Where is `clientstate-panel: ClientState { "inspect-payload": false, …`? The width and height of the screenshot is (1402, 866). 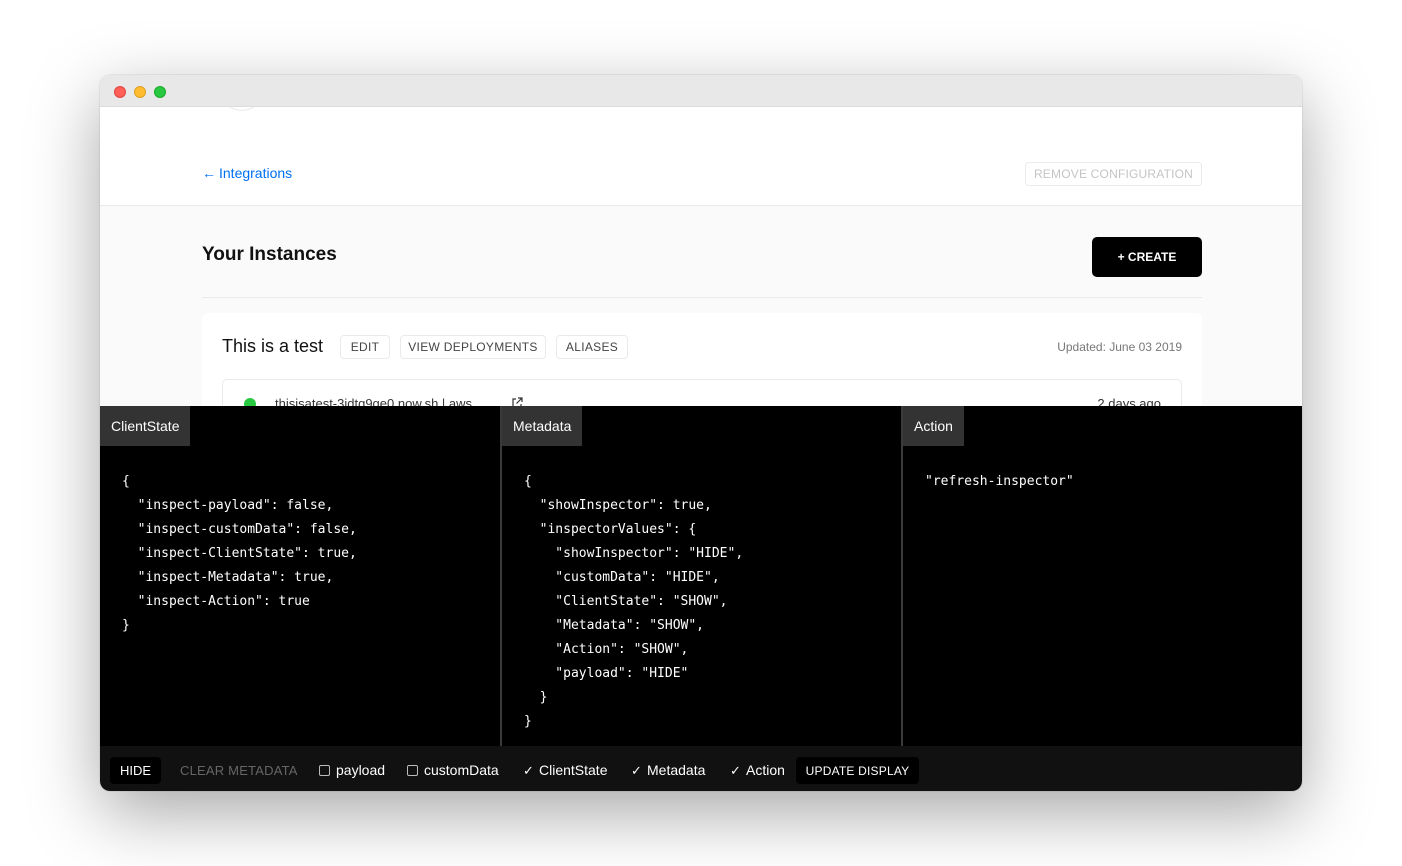 clientstate-panel: ClientState { "inspect-payload": false, … is located at coordinates (300, 576).